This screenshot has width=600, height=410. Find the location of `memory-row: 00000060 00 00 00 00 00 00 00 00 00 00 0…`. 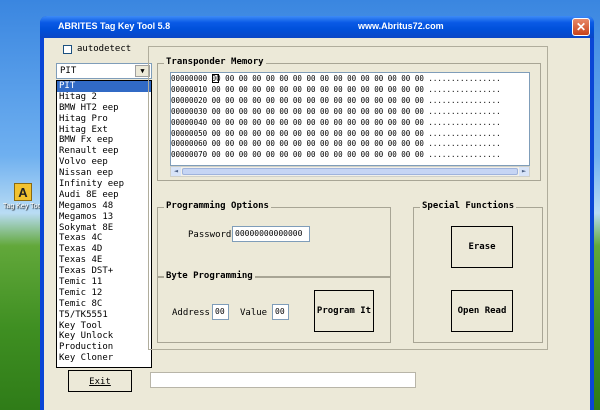

memory-row: 00000060 00 00 00 00 00 00 00 00 00 00 0… is located at coordinates (336, 143).